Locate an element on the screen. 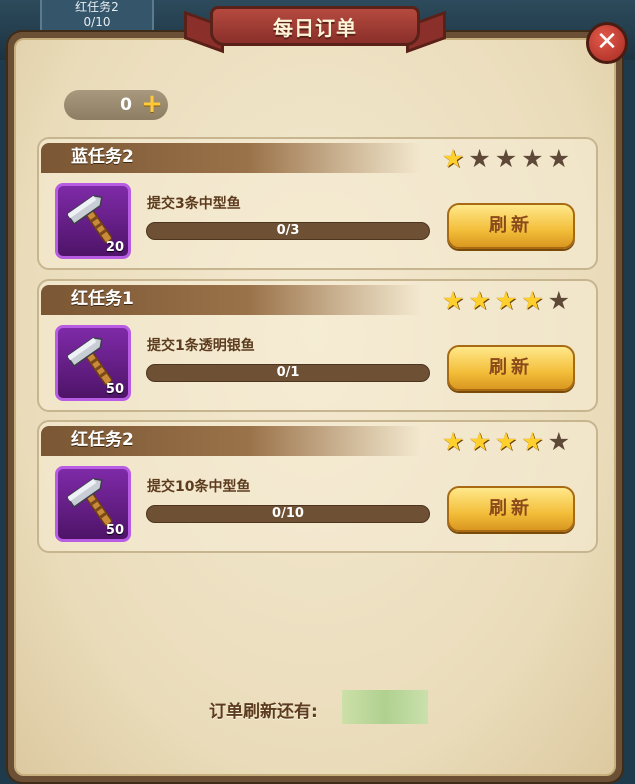 The width and height of the screenshot is (635, 784). task-title: 红任务1 is located at coordinates (102, 299).